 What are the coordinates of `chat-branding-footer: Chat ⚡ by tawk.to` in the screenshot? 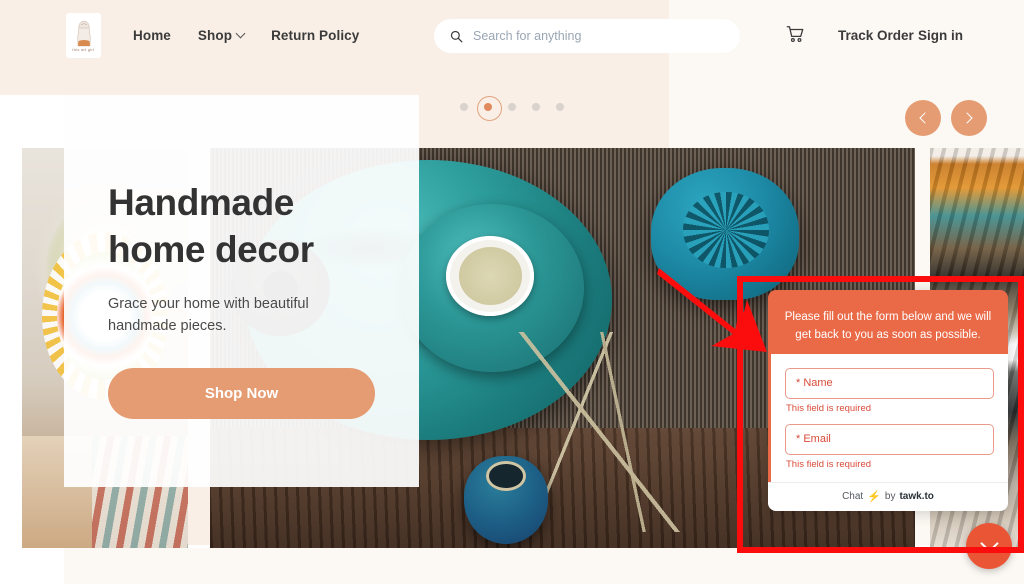 It's located at (888, 496).